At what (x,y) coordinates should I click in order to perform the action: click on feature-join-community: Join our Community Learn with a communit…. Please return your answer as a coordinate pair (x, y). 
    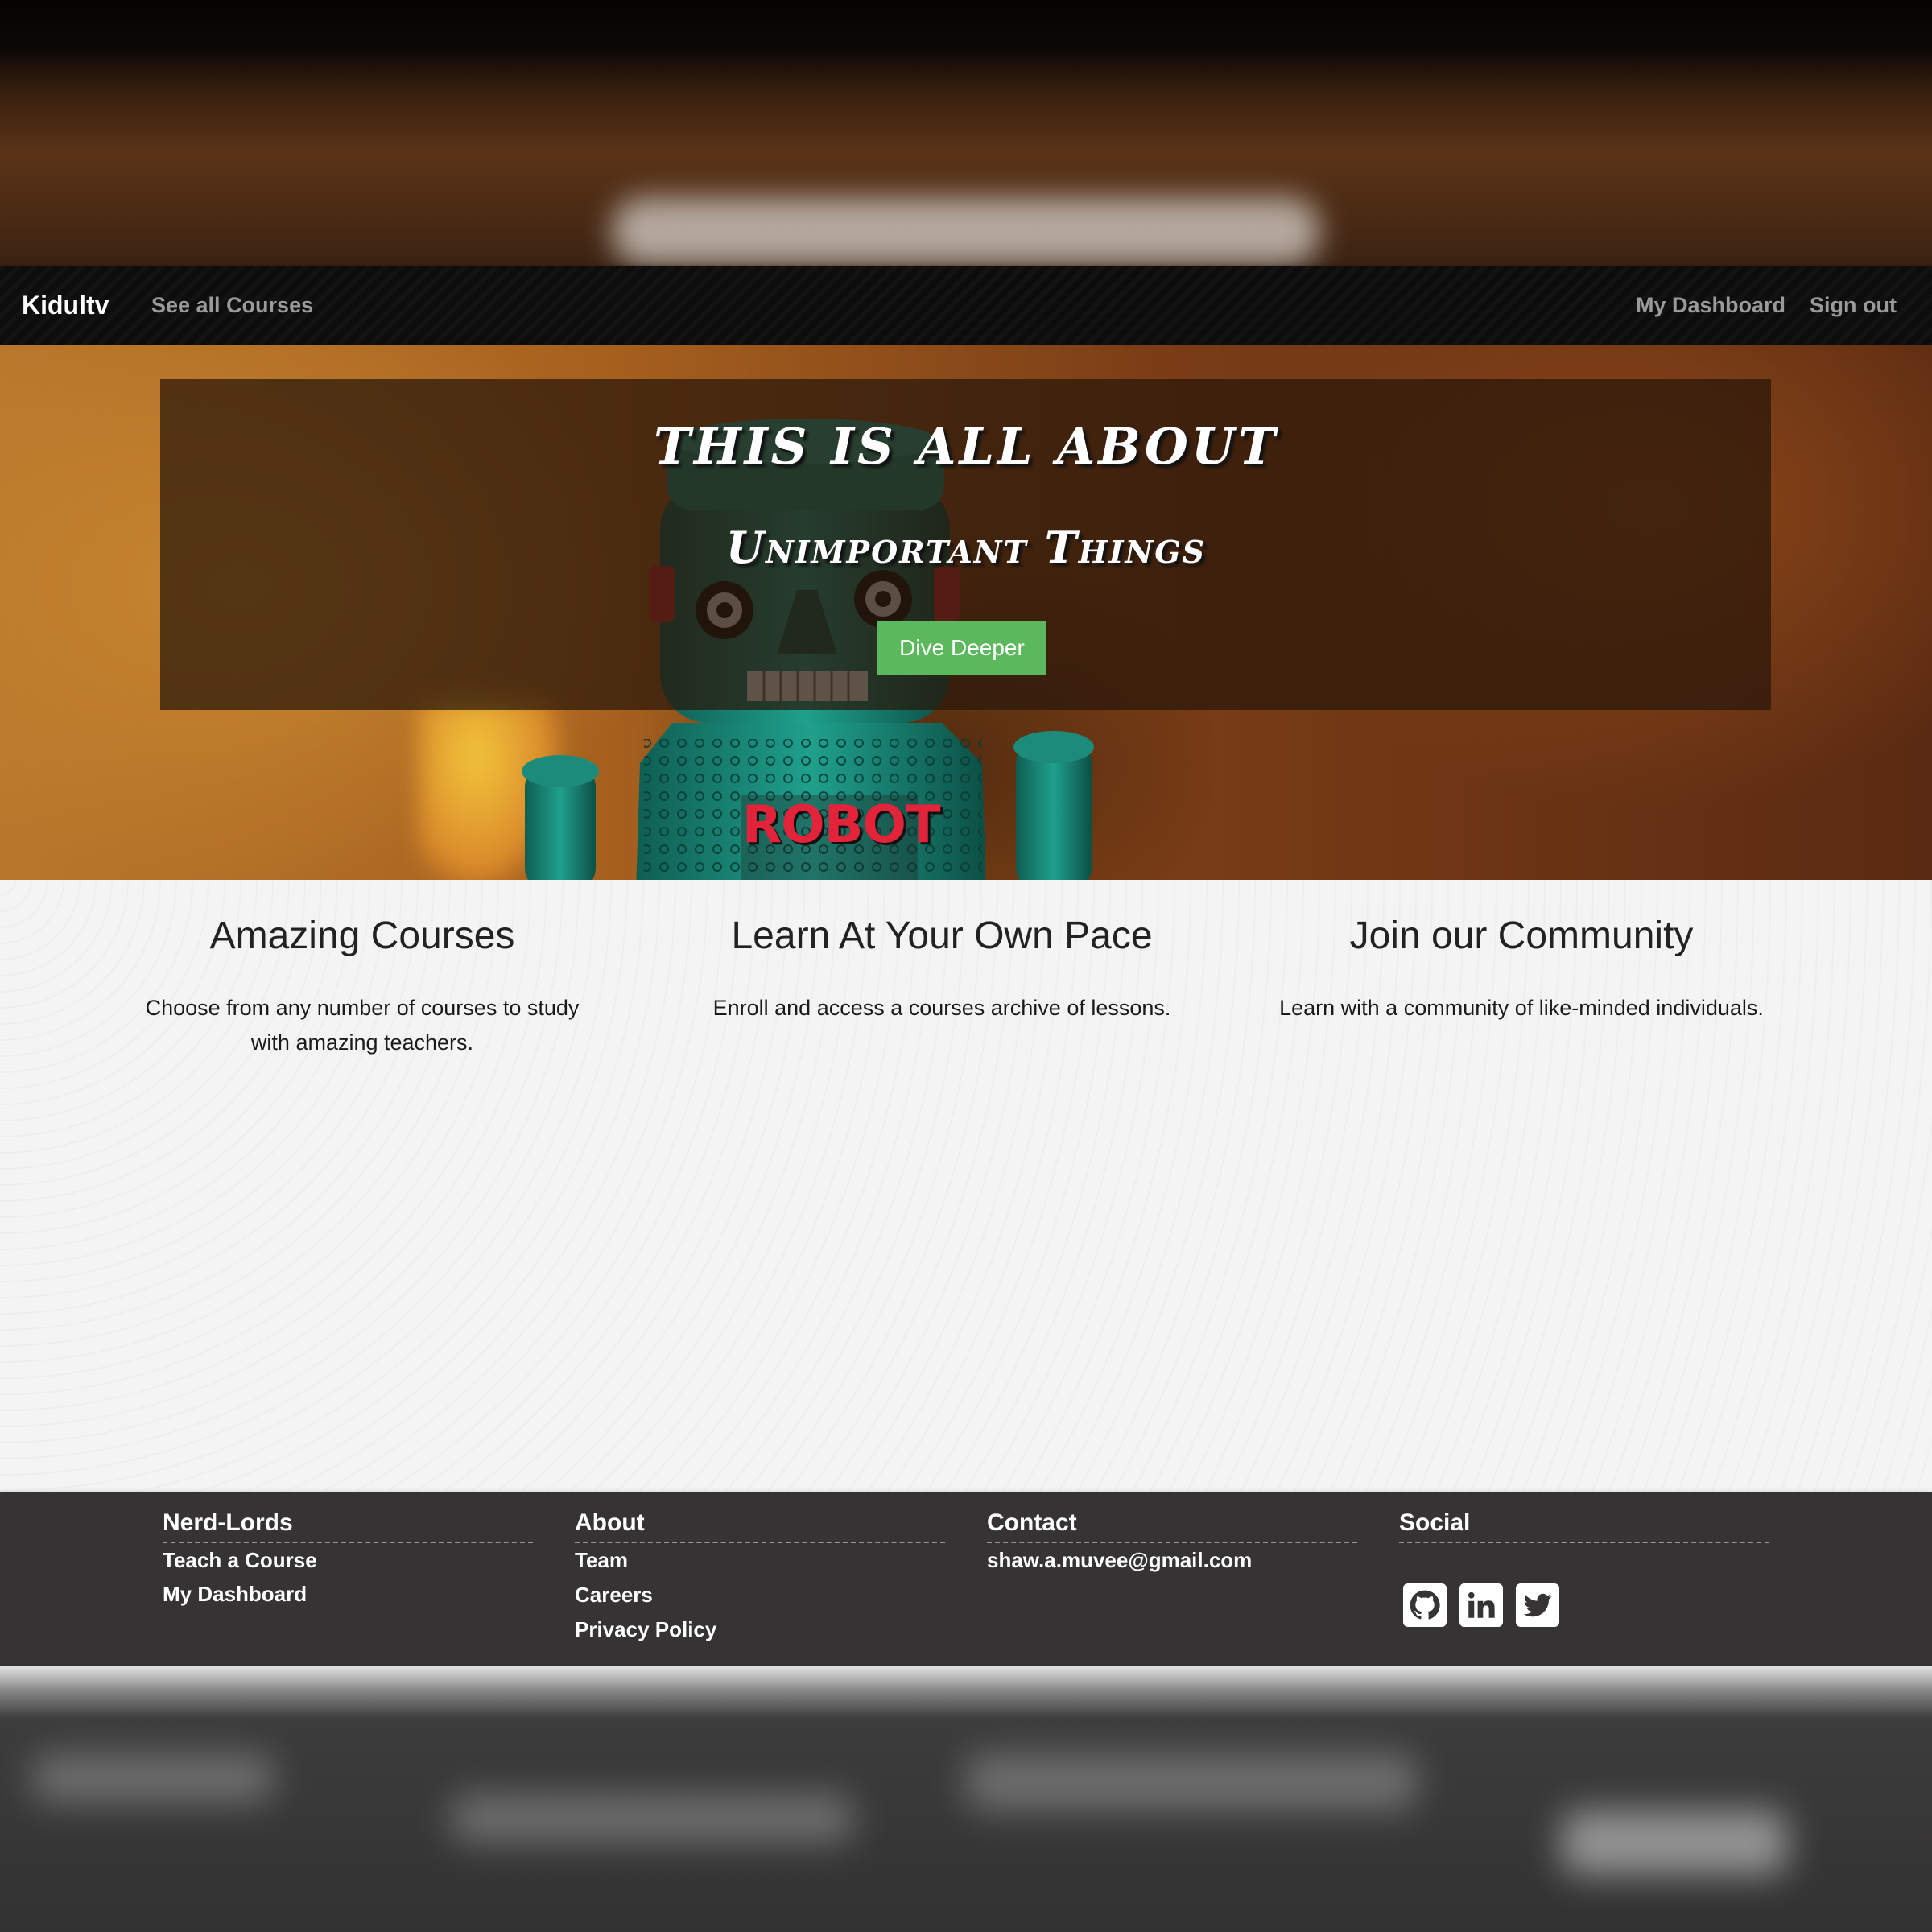
    Looking at the image, I should click on (1521, 969).